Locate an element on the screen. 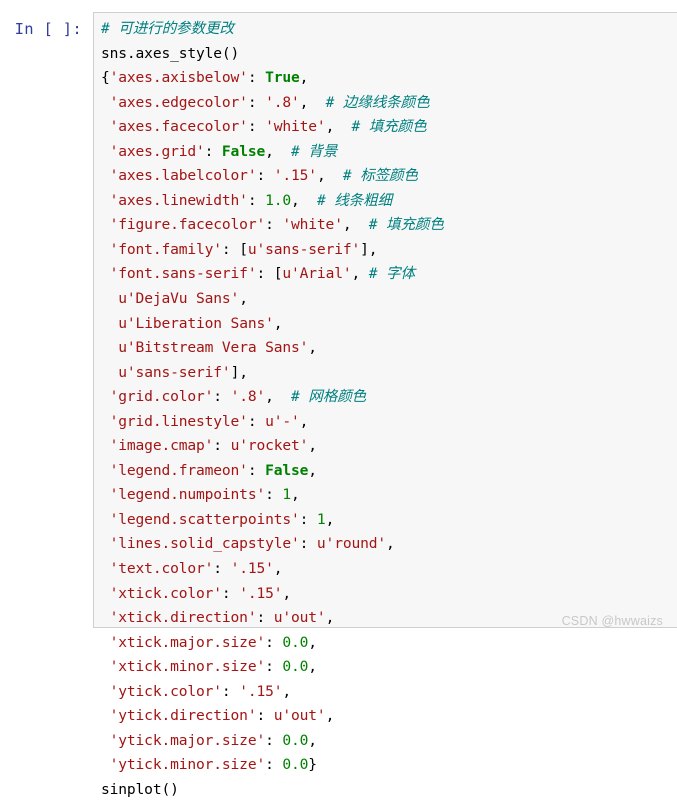  code-token-comment: # 边缘线条颜色 is located at coordinates (377, 102).